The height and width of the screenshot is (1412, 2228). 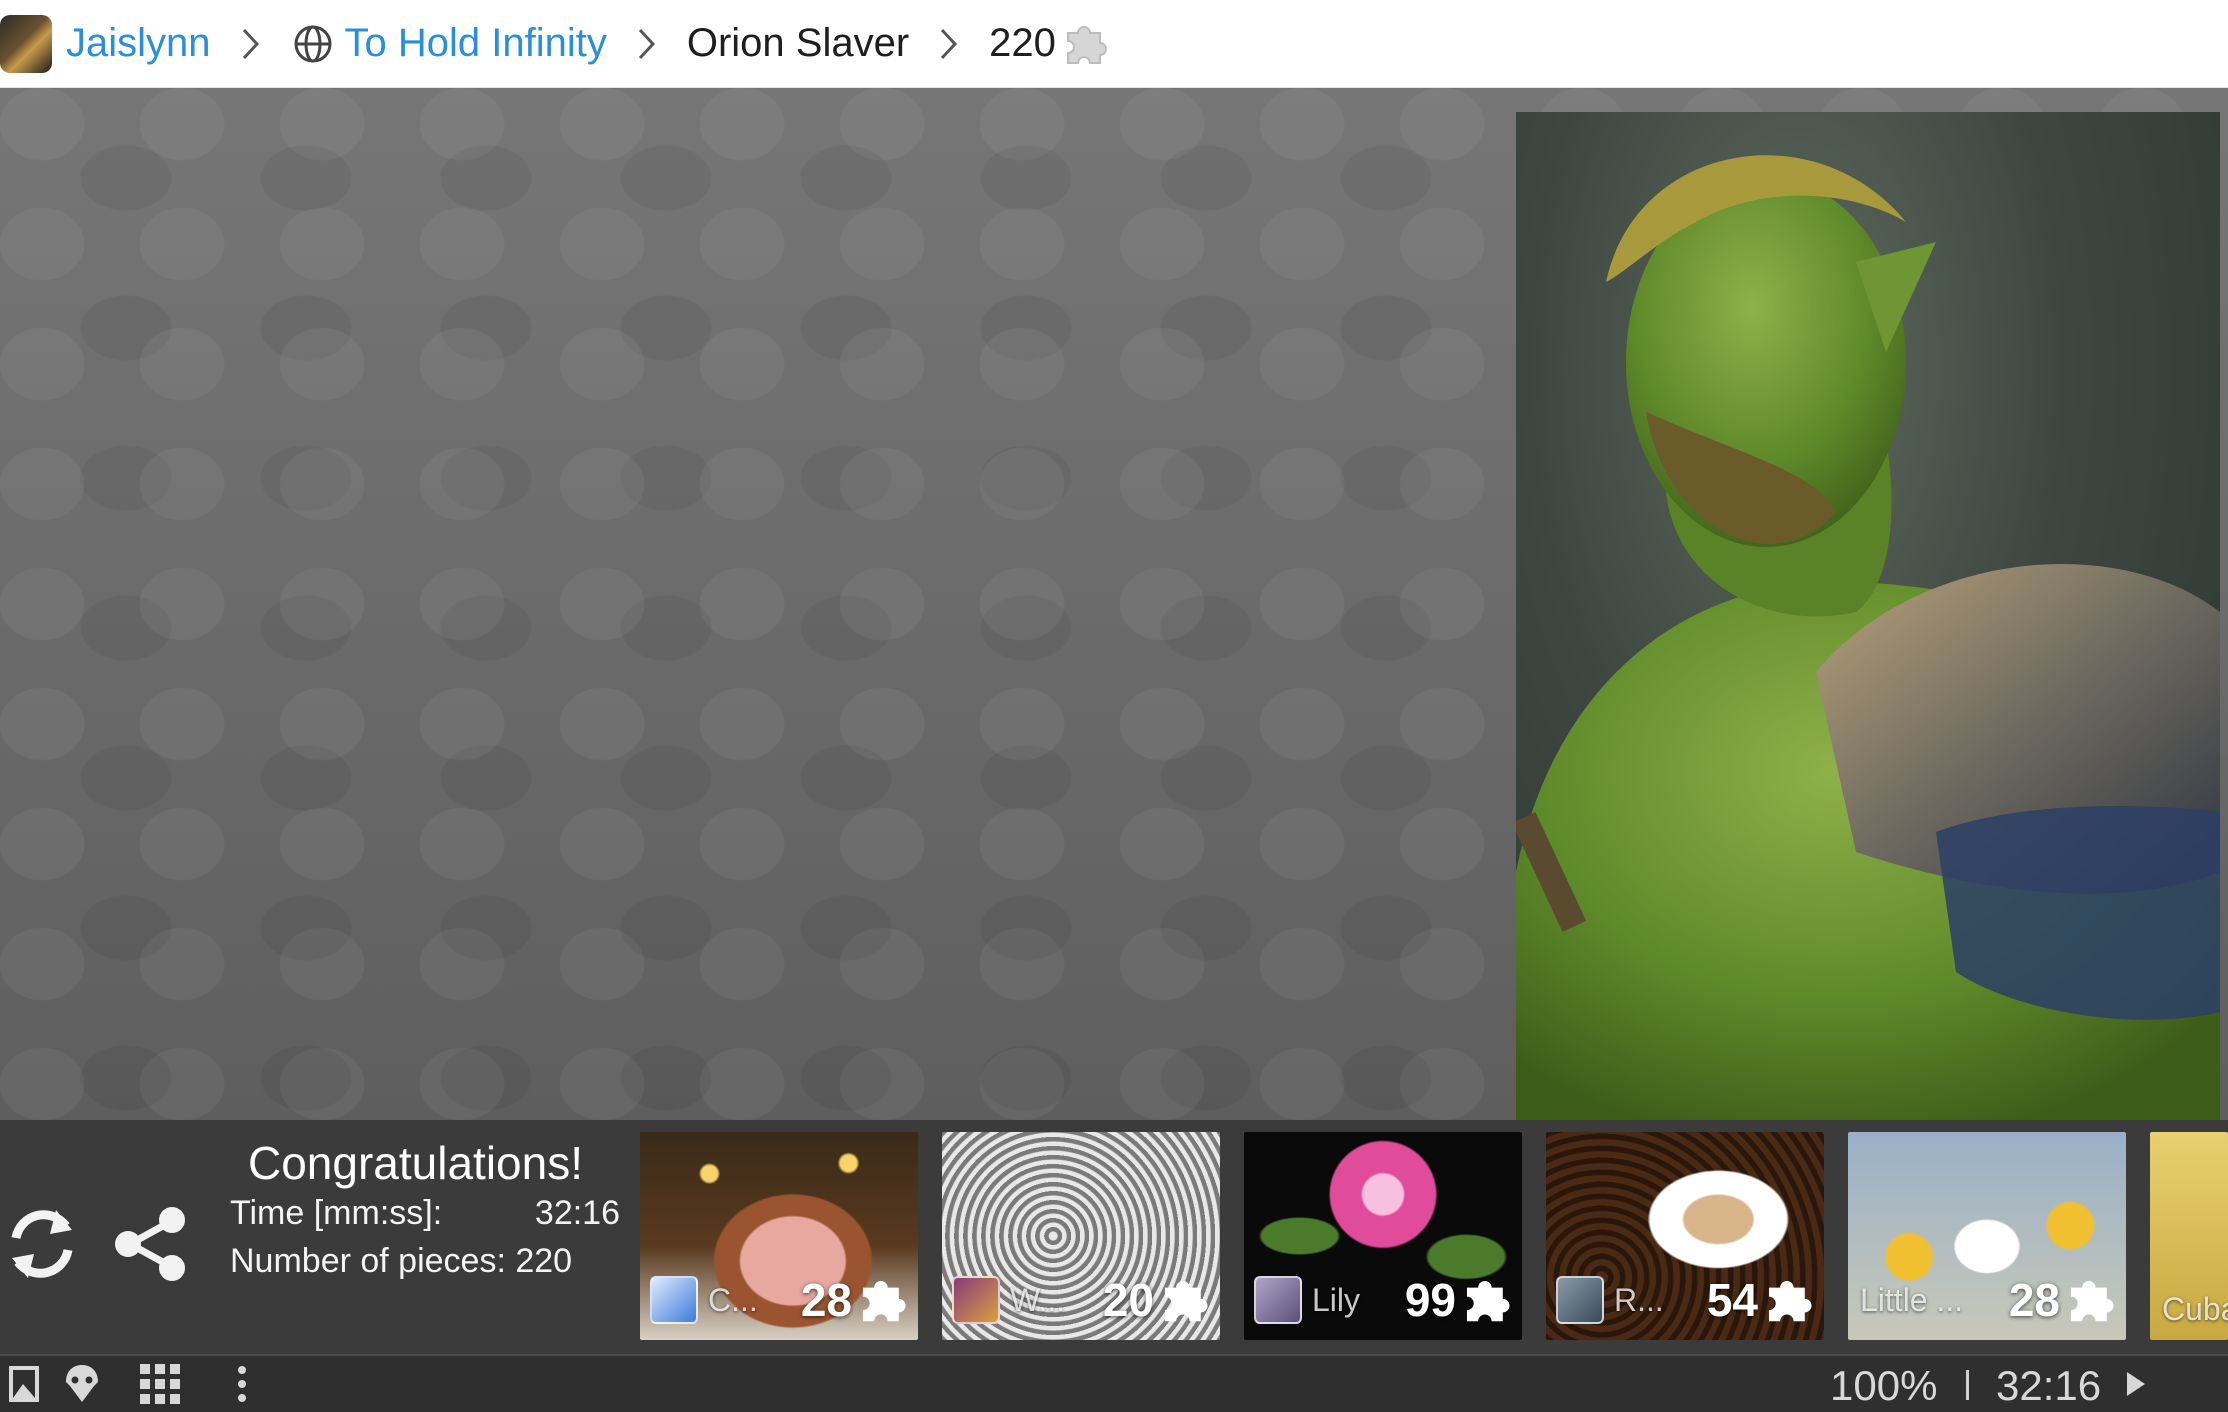 I want to click on time-stat: Time [mm:ss]: 32:16, so click(x=425, y=1213).